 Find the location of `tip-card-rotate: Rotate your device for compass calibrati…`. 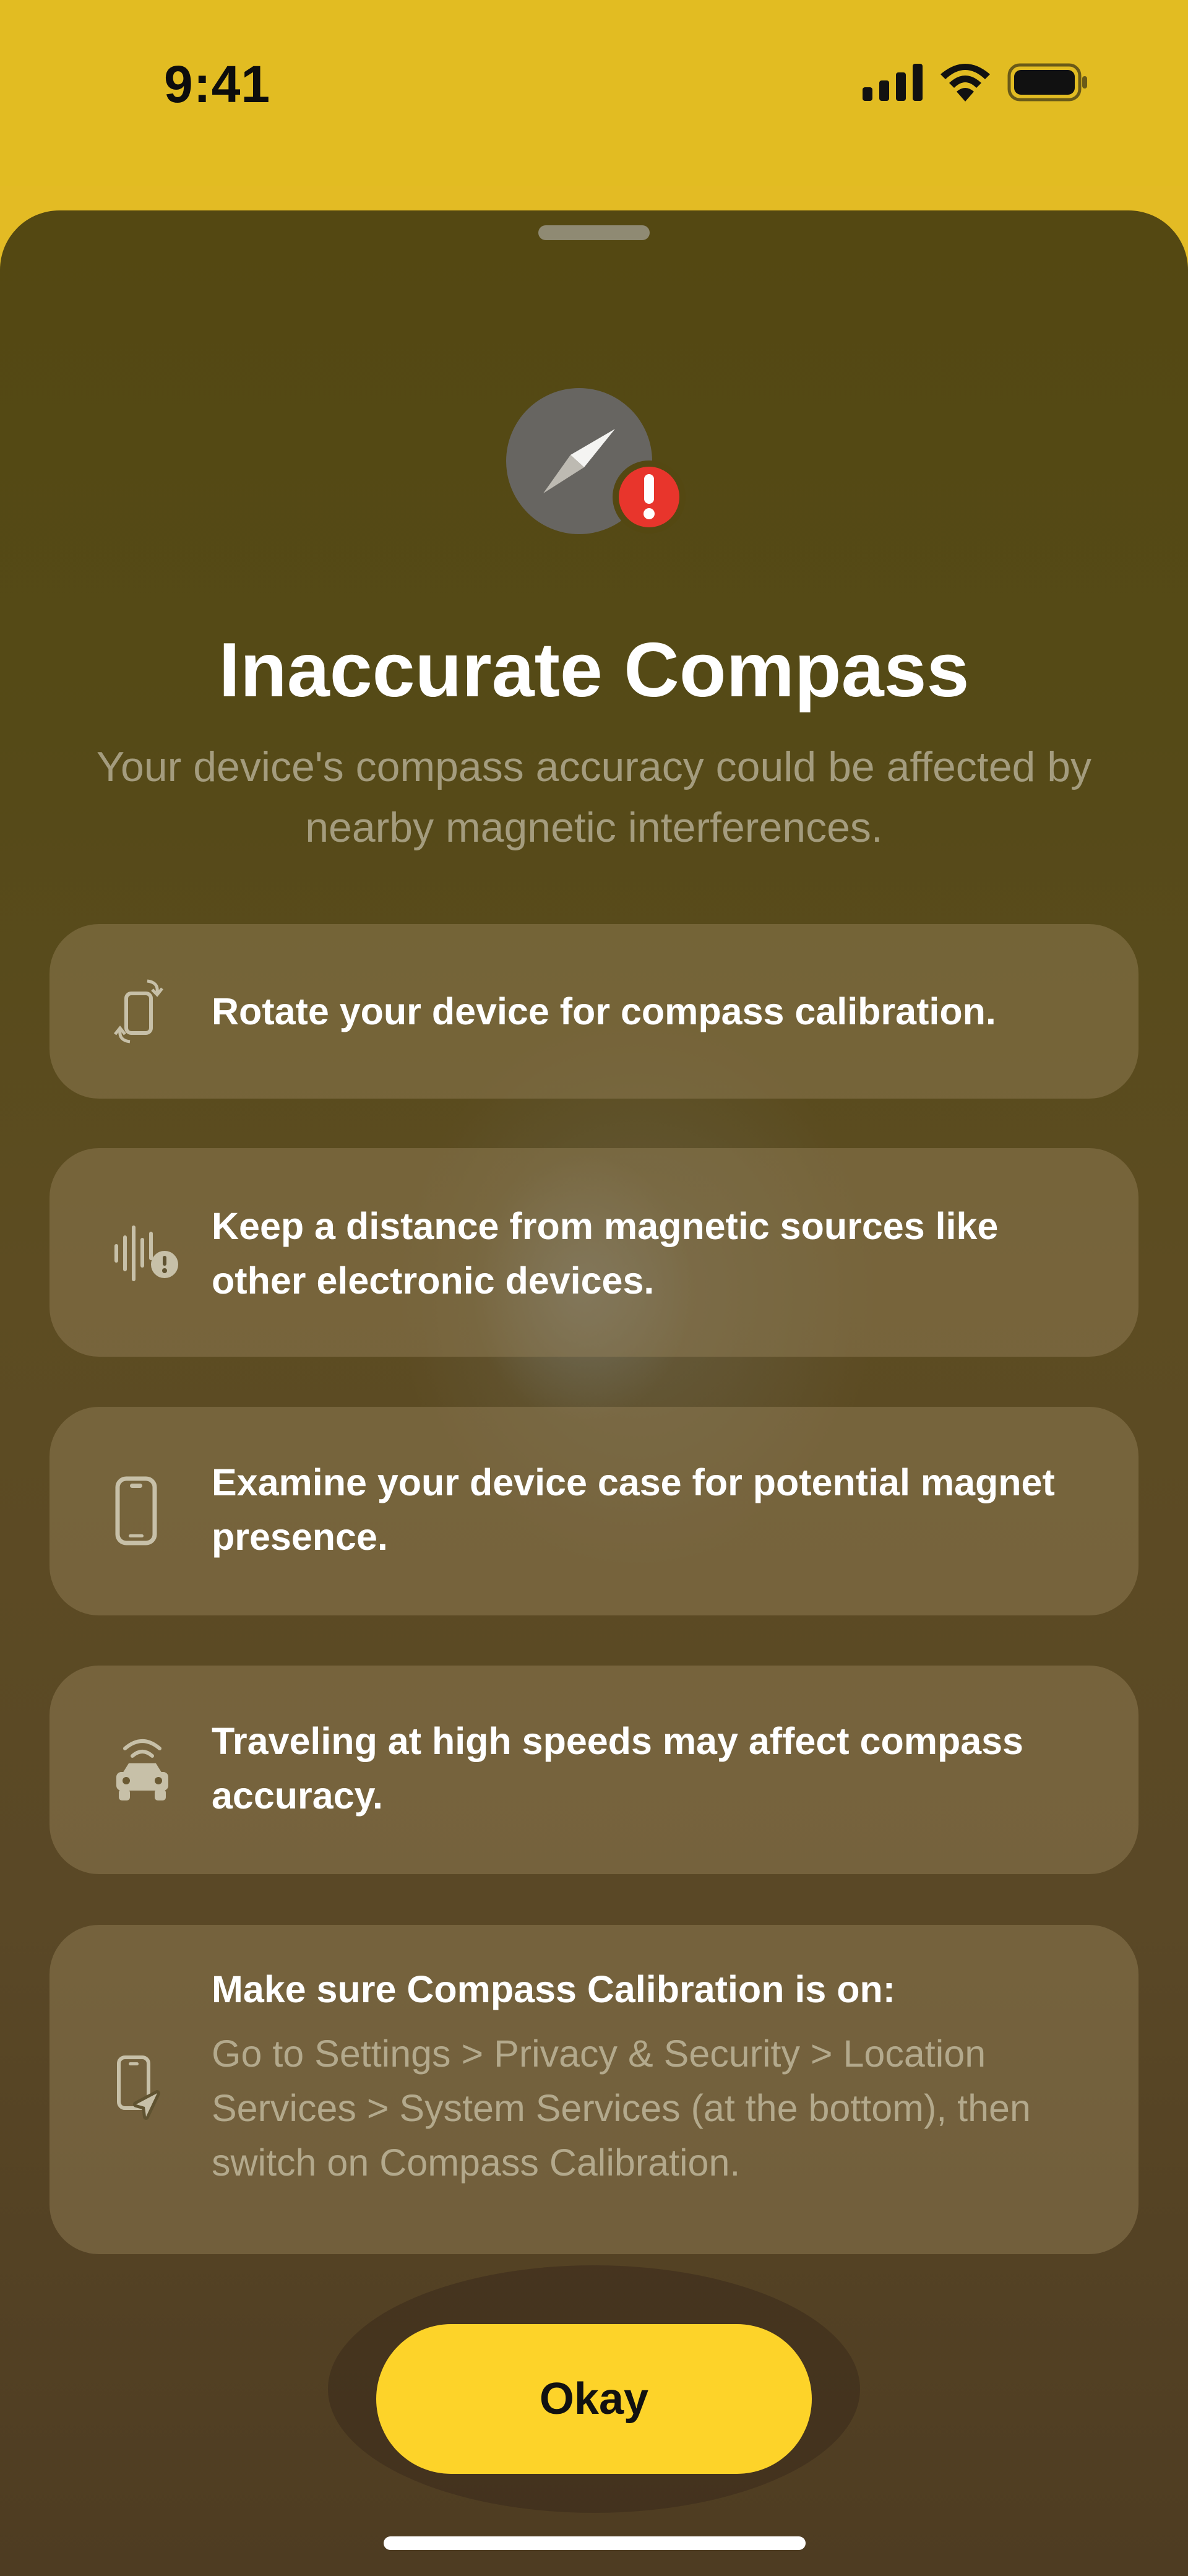

tip-card-rotate: Rotate your device for compass calibrati… is located at coordinates (594, 1011).